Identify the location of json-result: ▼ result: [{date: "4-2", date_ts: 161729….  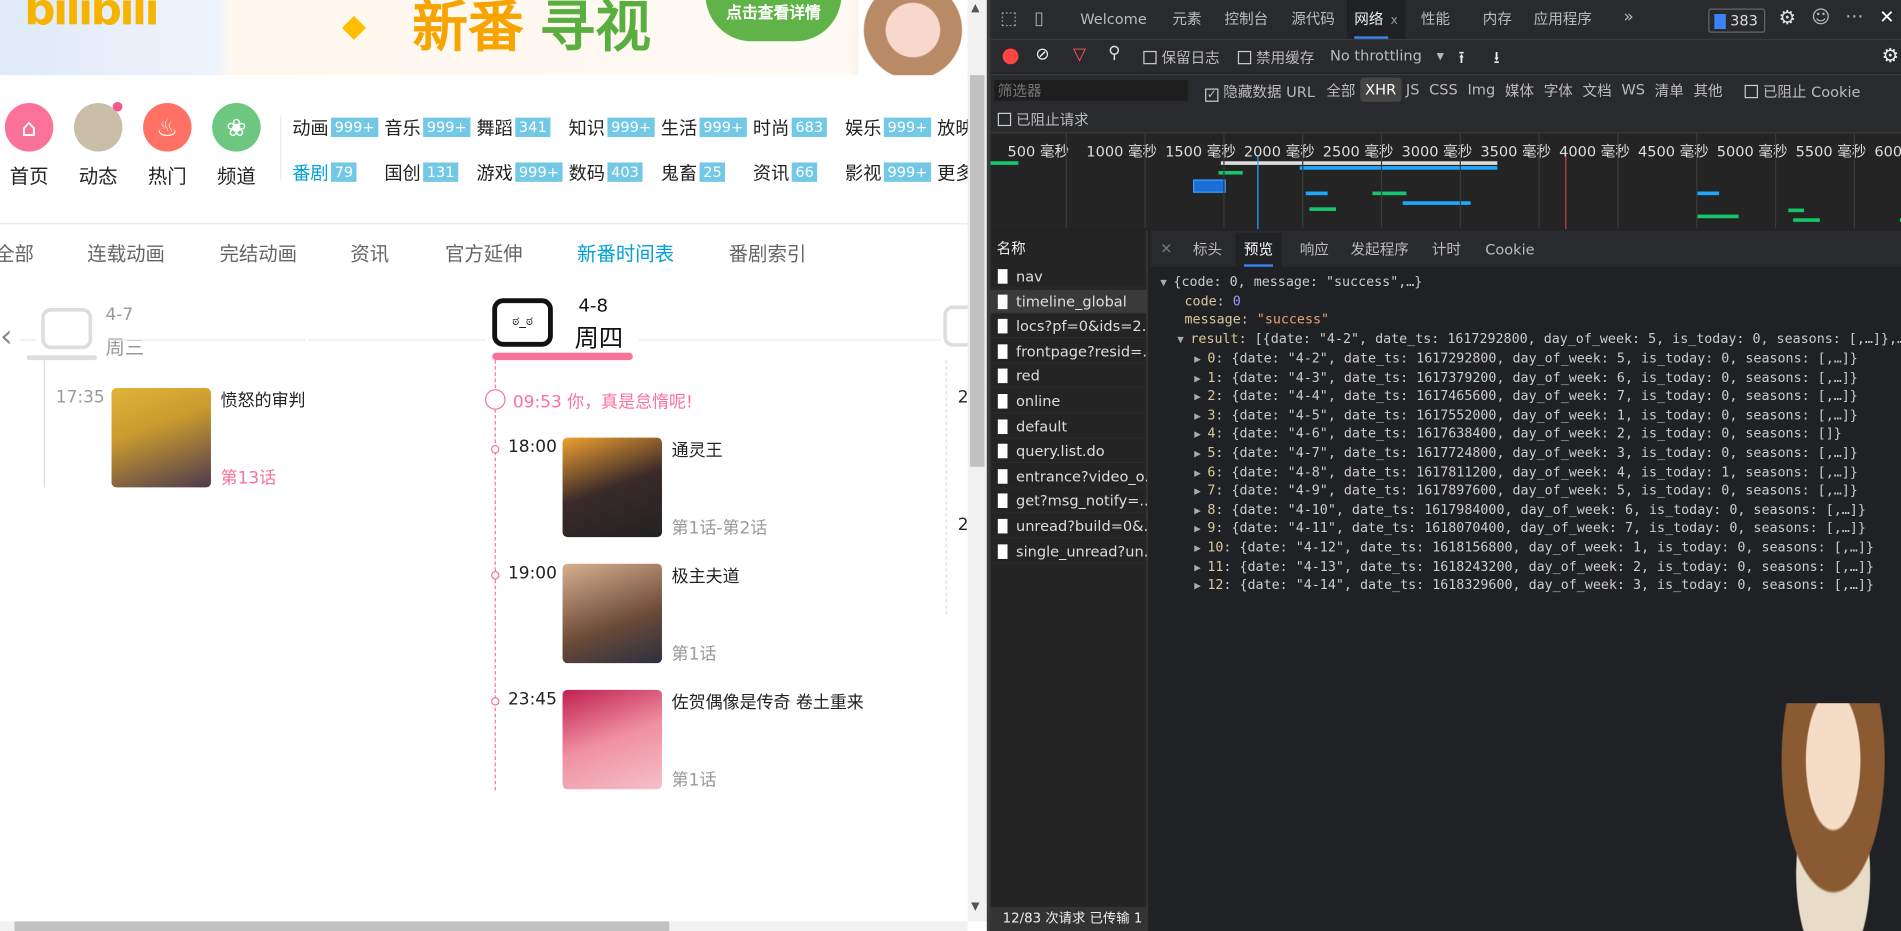
(1539, 339).